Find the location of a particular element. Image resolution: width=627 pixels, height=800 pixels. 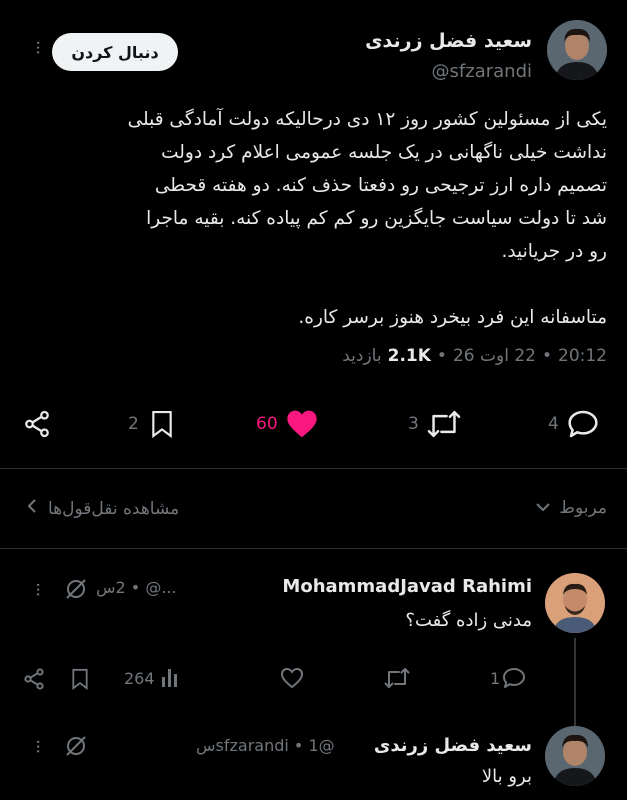

reply-bookmark-button is located at coordinates (80, 679).